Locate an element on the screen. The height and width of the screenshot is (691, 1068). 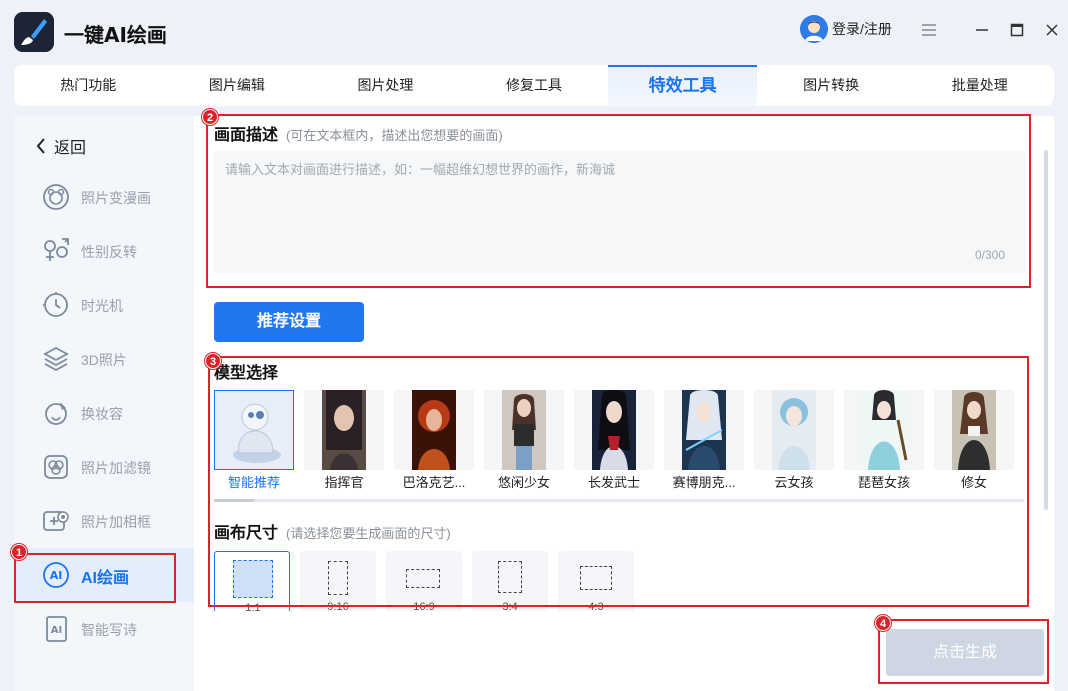
description-hint: (可在文本框内，描述出您想要的画面) is located at coordinates (394, 135).